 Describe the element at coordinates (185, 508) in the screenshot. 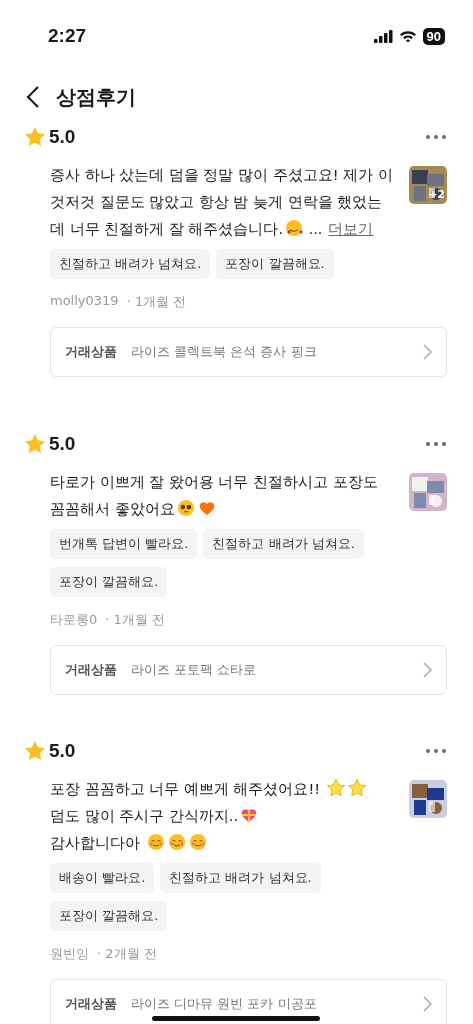

I see `pleading-face-icon` at that location.